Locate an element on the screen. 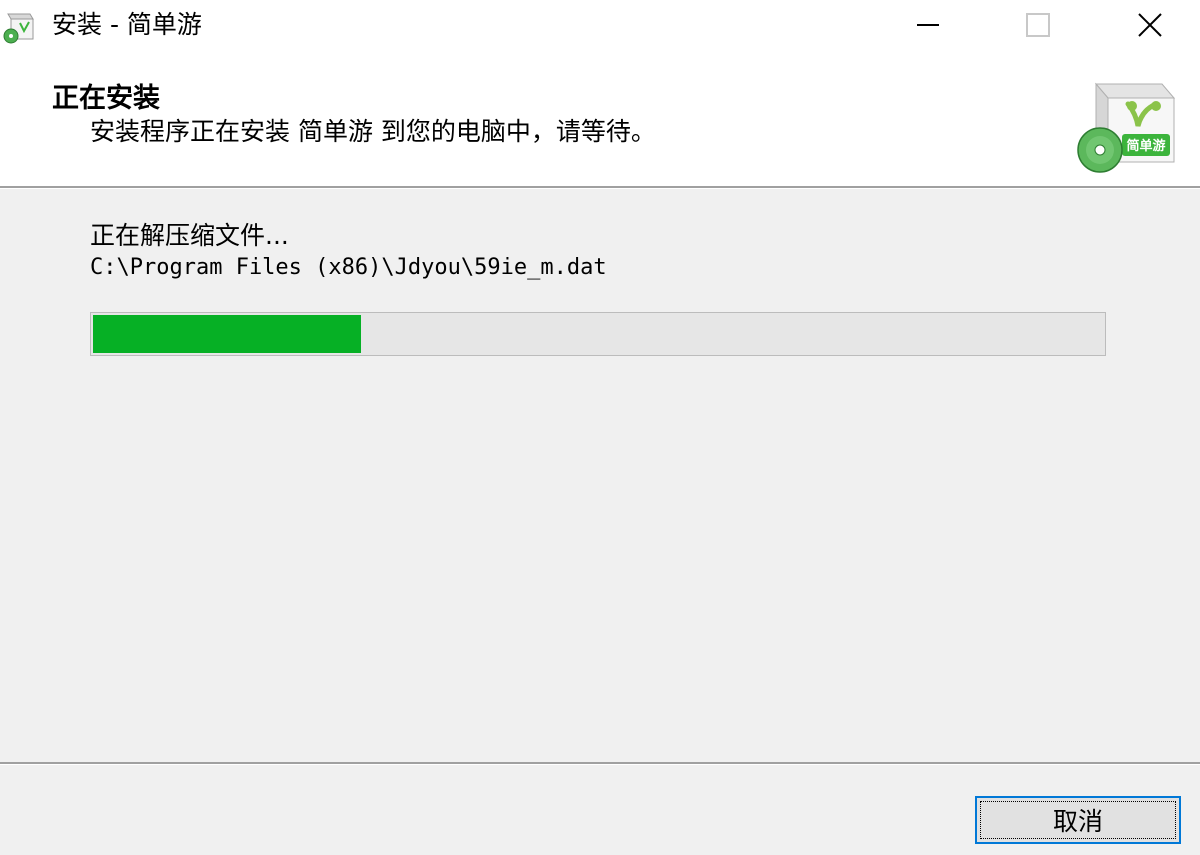  minimize-icon is located at coordinates (928, 25).